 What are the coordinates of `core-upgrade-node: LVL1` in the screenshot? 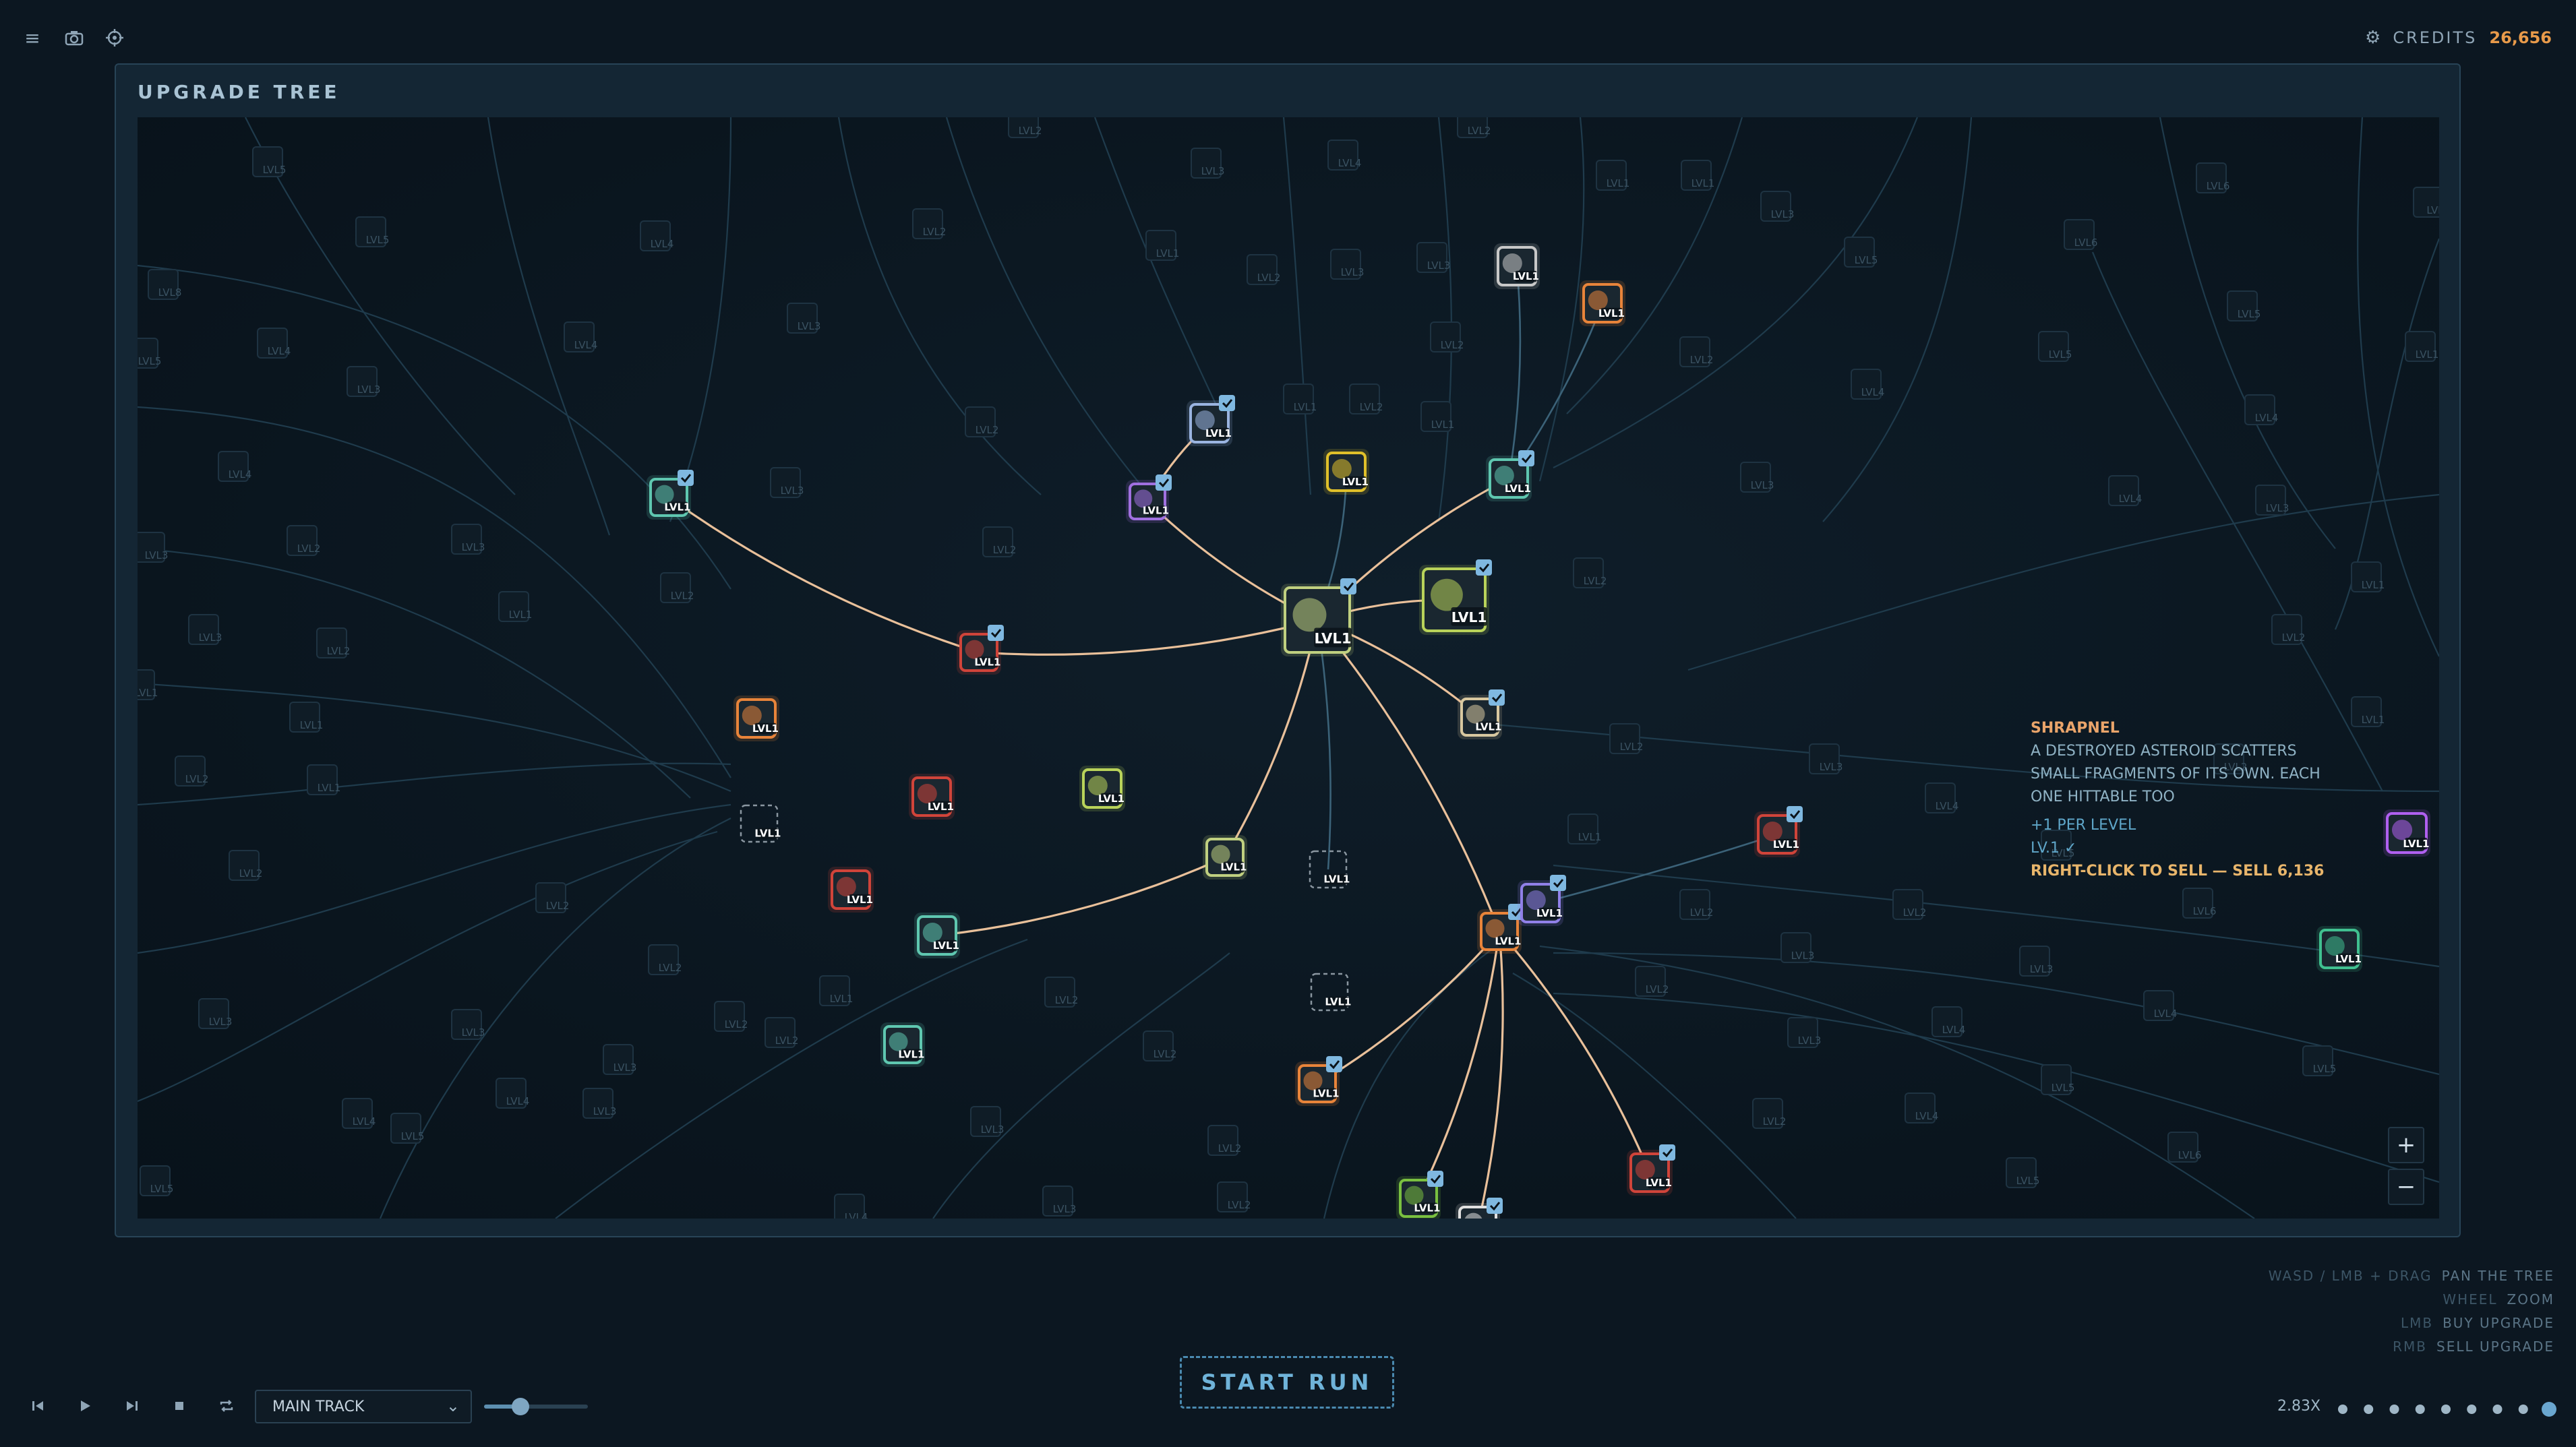 It's located at (1318, 617).